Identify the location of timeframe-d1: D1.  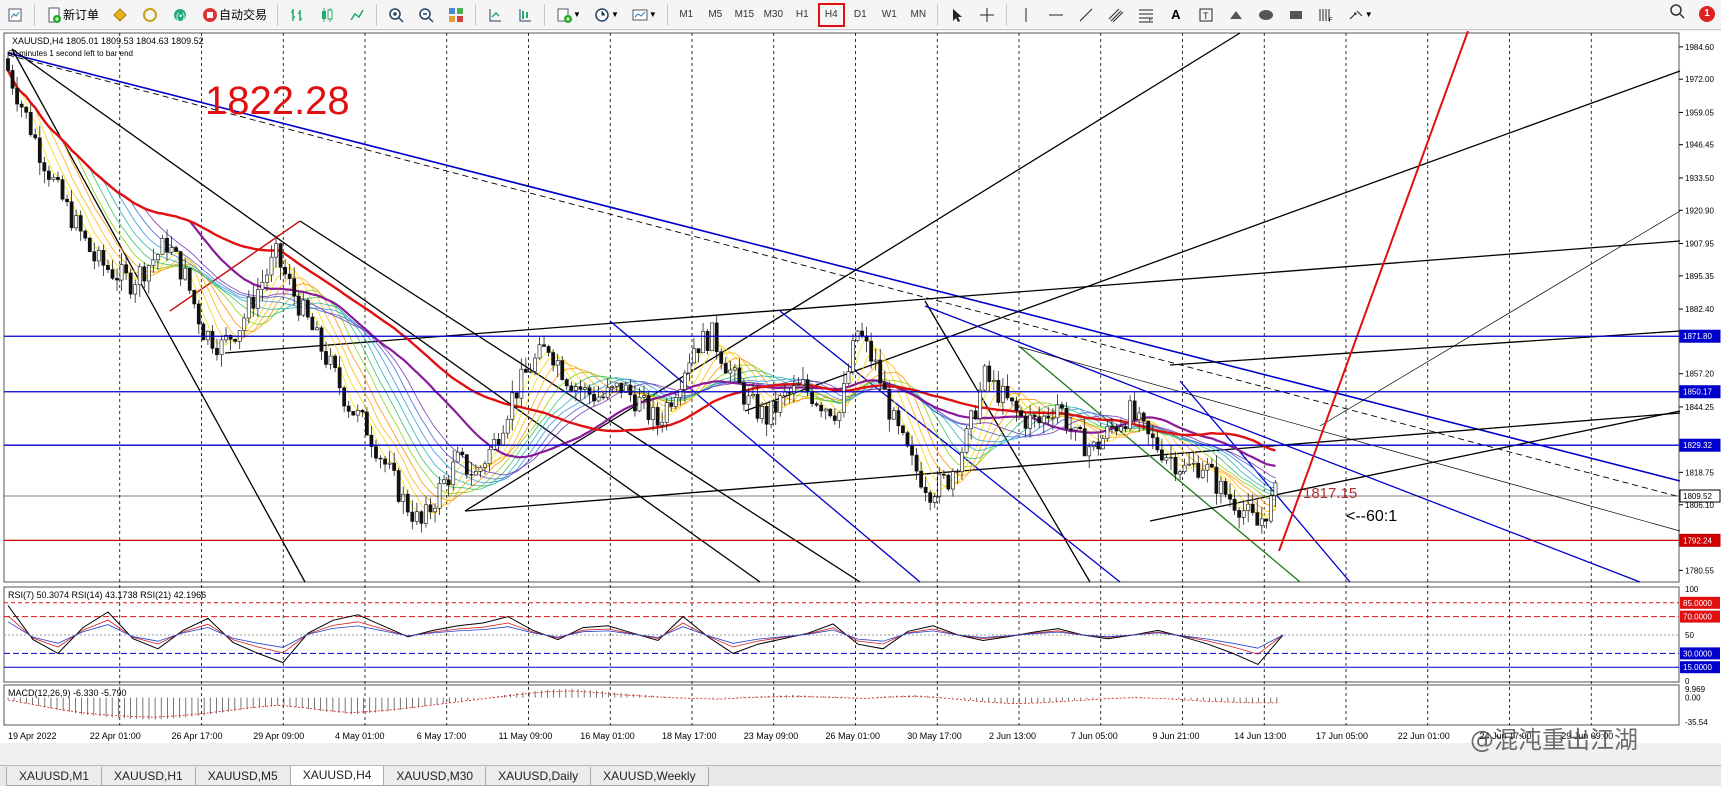
(860, 15).